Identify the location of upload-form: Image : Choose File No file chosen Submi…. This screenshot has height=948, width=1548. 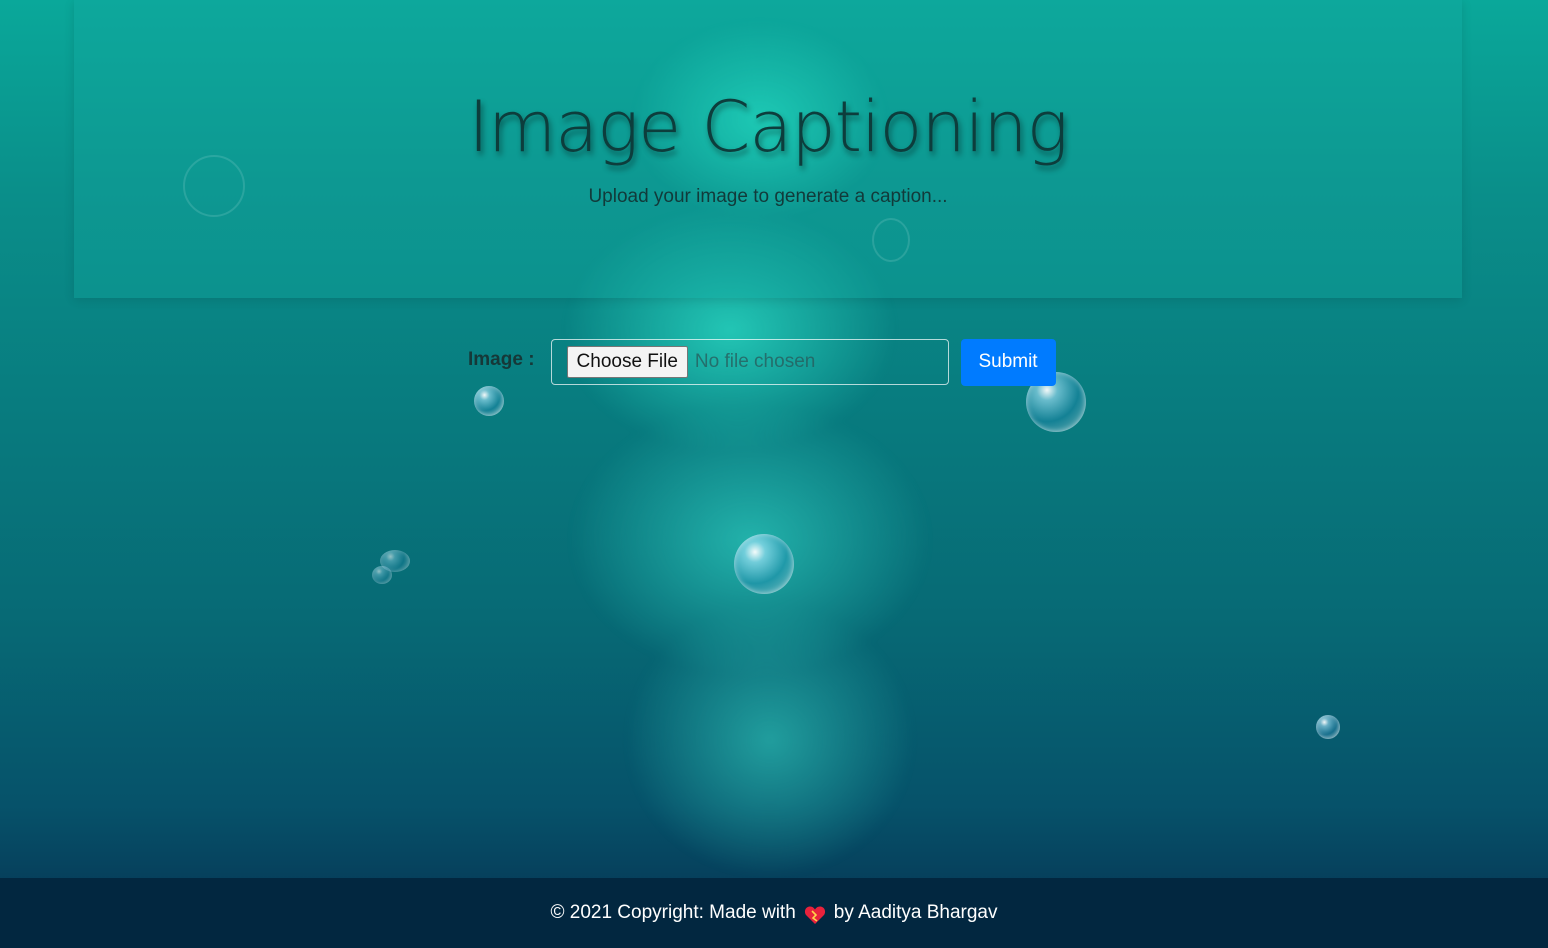
(762, 362).